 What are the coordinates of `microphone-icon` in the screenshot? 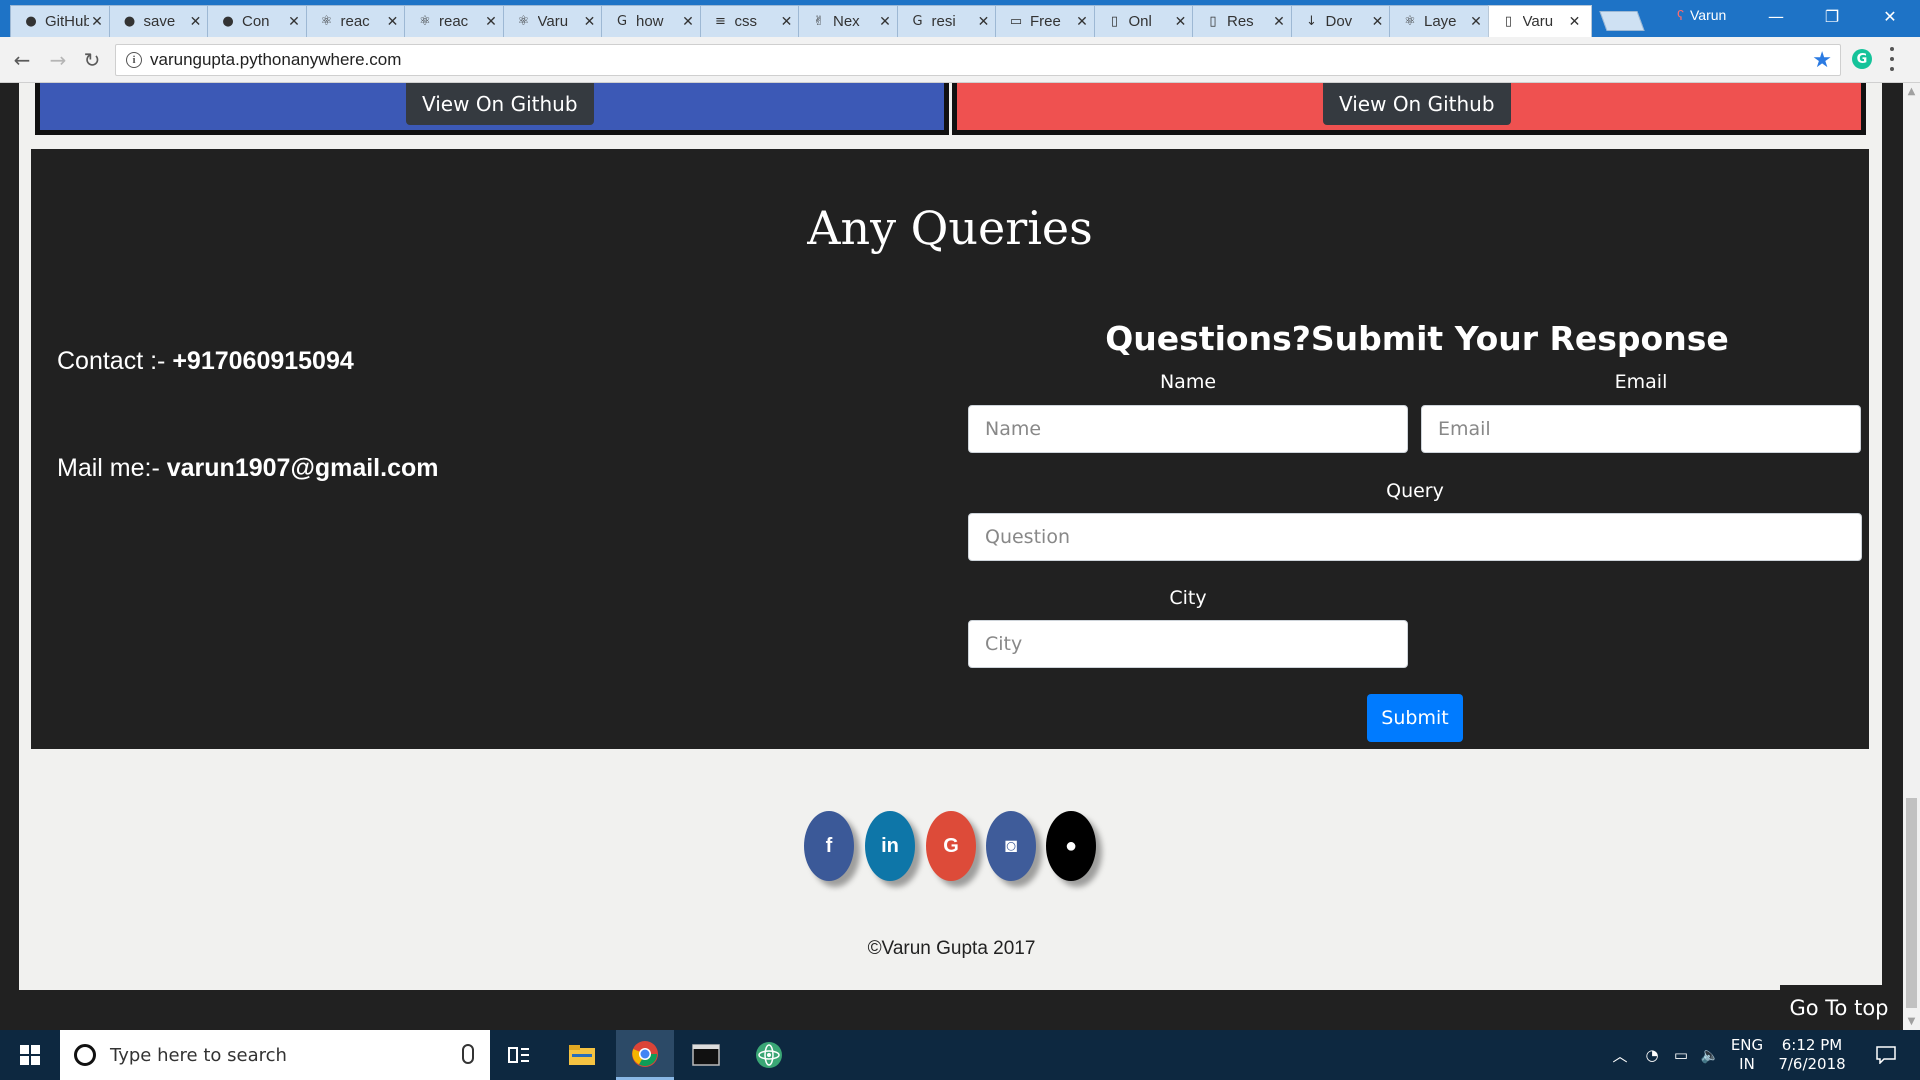 It's located at (468, 1054).